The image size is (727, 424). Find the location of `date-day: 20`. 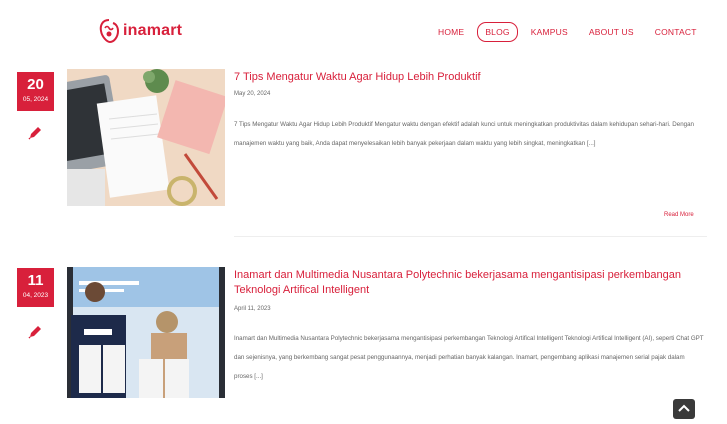

date-day: 20 is located at coordinates (35, 84).